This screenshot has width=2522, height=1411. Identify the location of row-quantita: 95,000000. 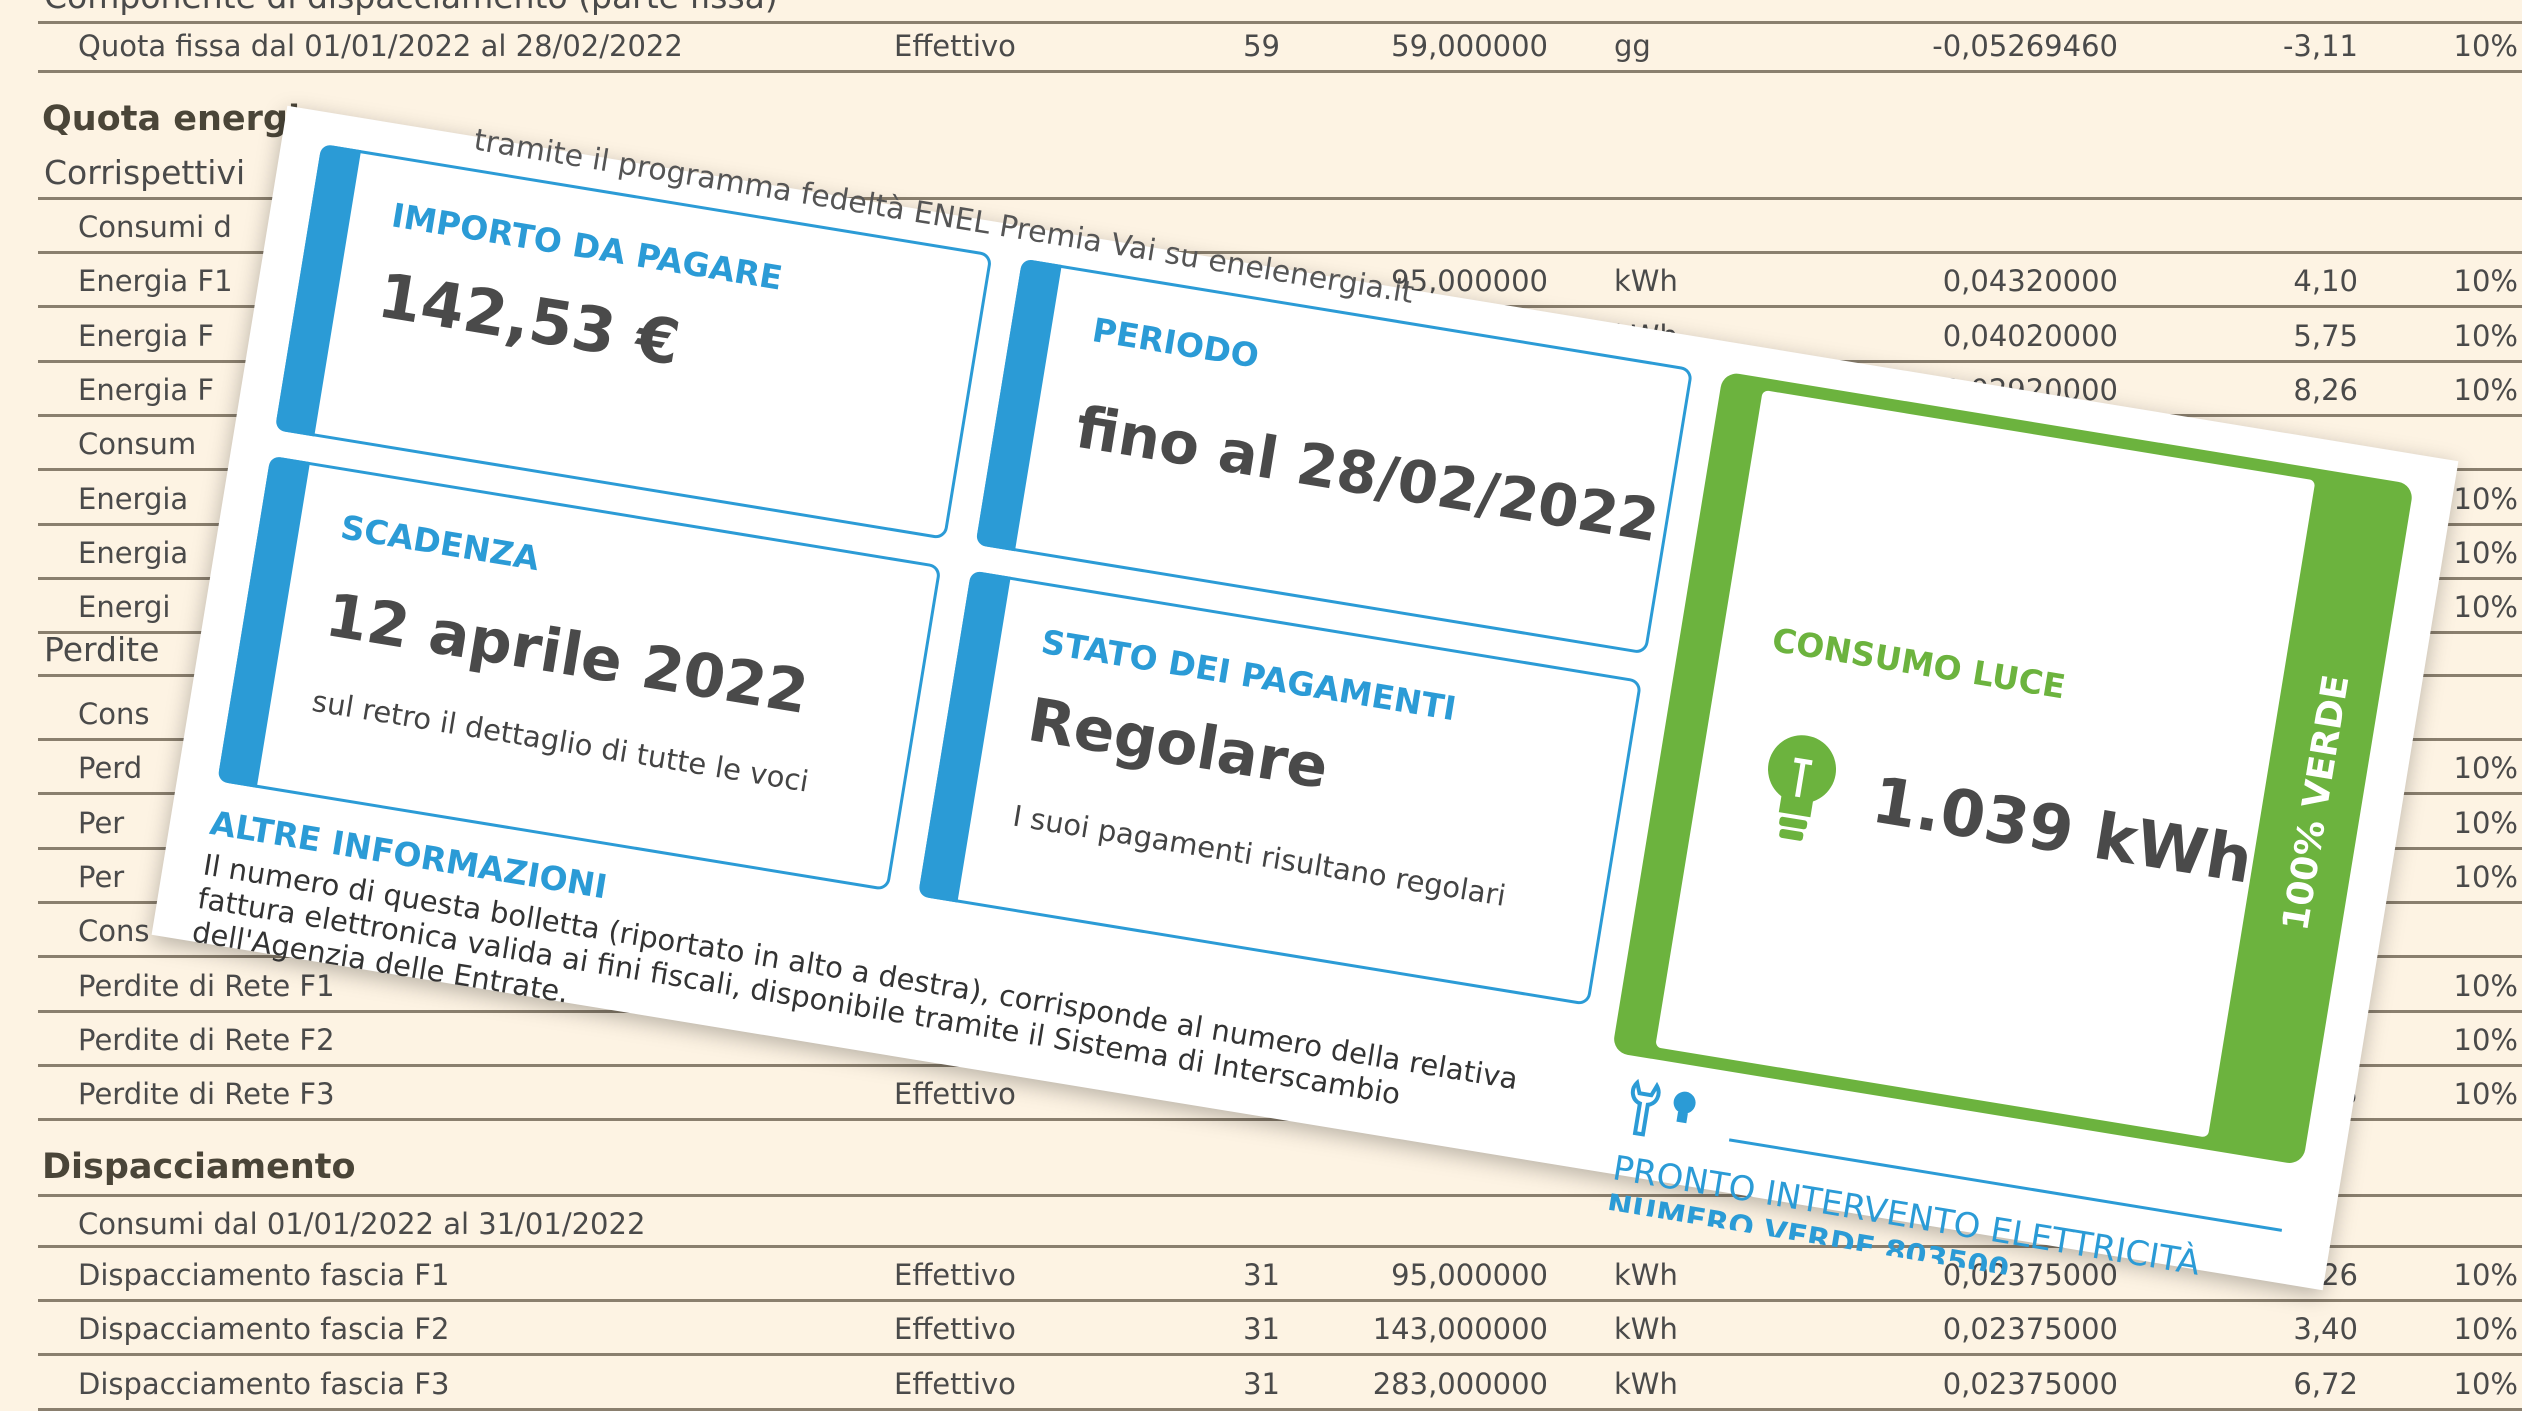
(1469, 1275).